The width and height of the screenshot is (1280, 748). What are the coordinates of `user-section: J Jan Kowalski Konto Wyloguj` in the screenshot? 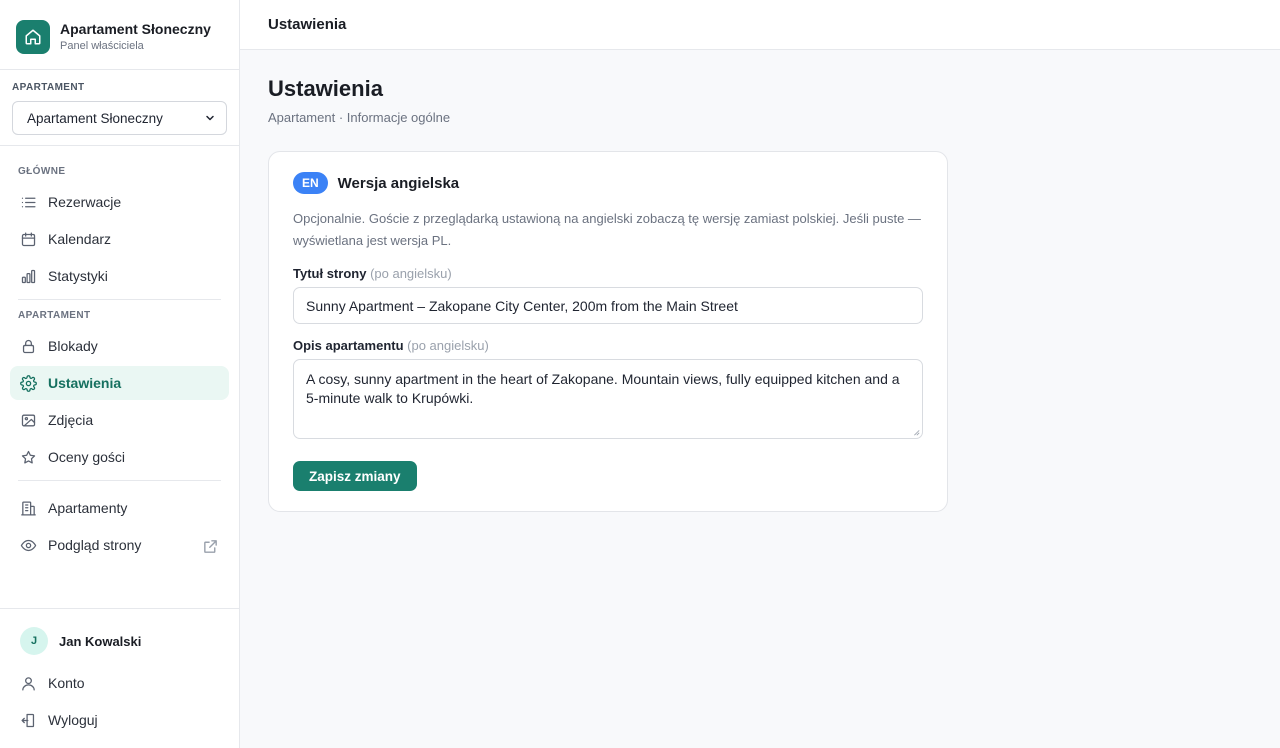 It's located at (119, 678).